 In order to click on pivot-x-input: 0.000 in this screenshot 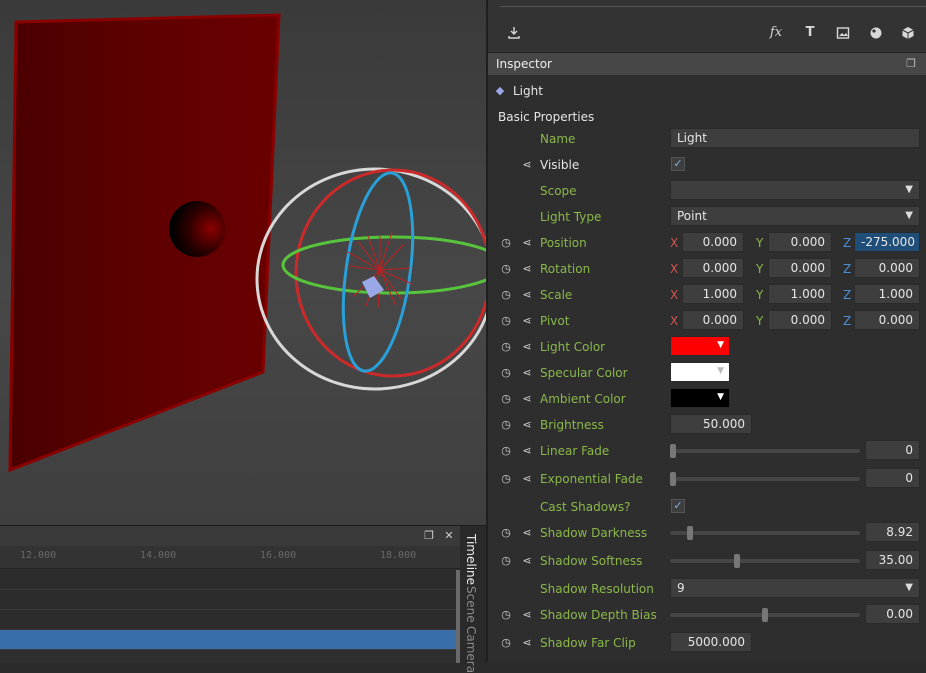, I will do `click(713, 320)`.